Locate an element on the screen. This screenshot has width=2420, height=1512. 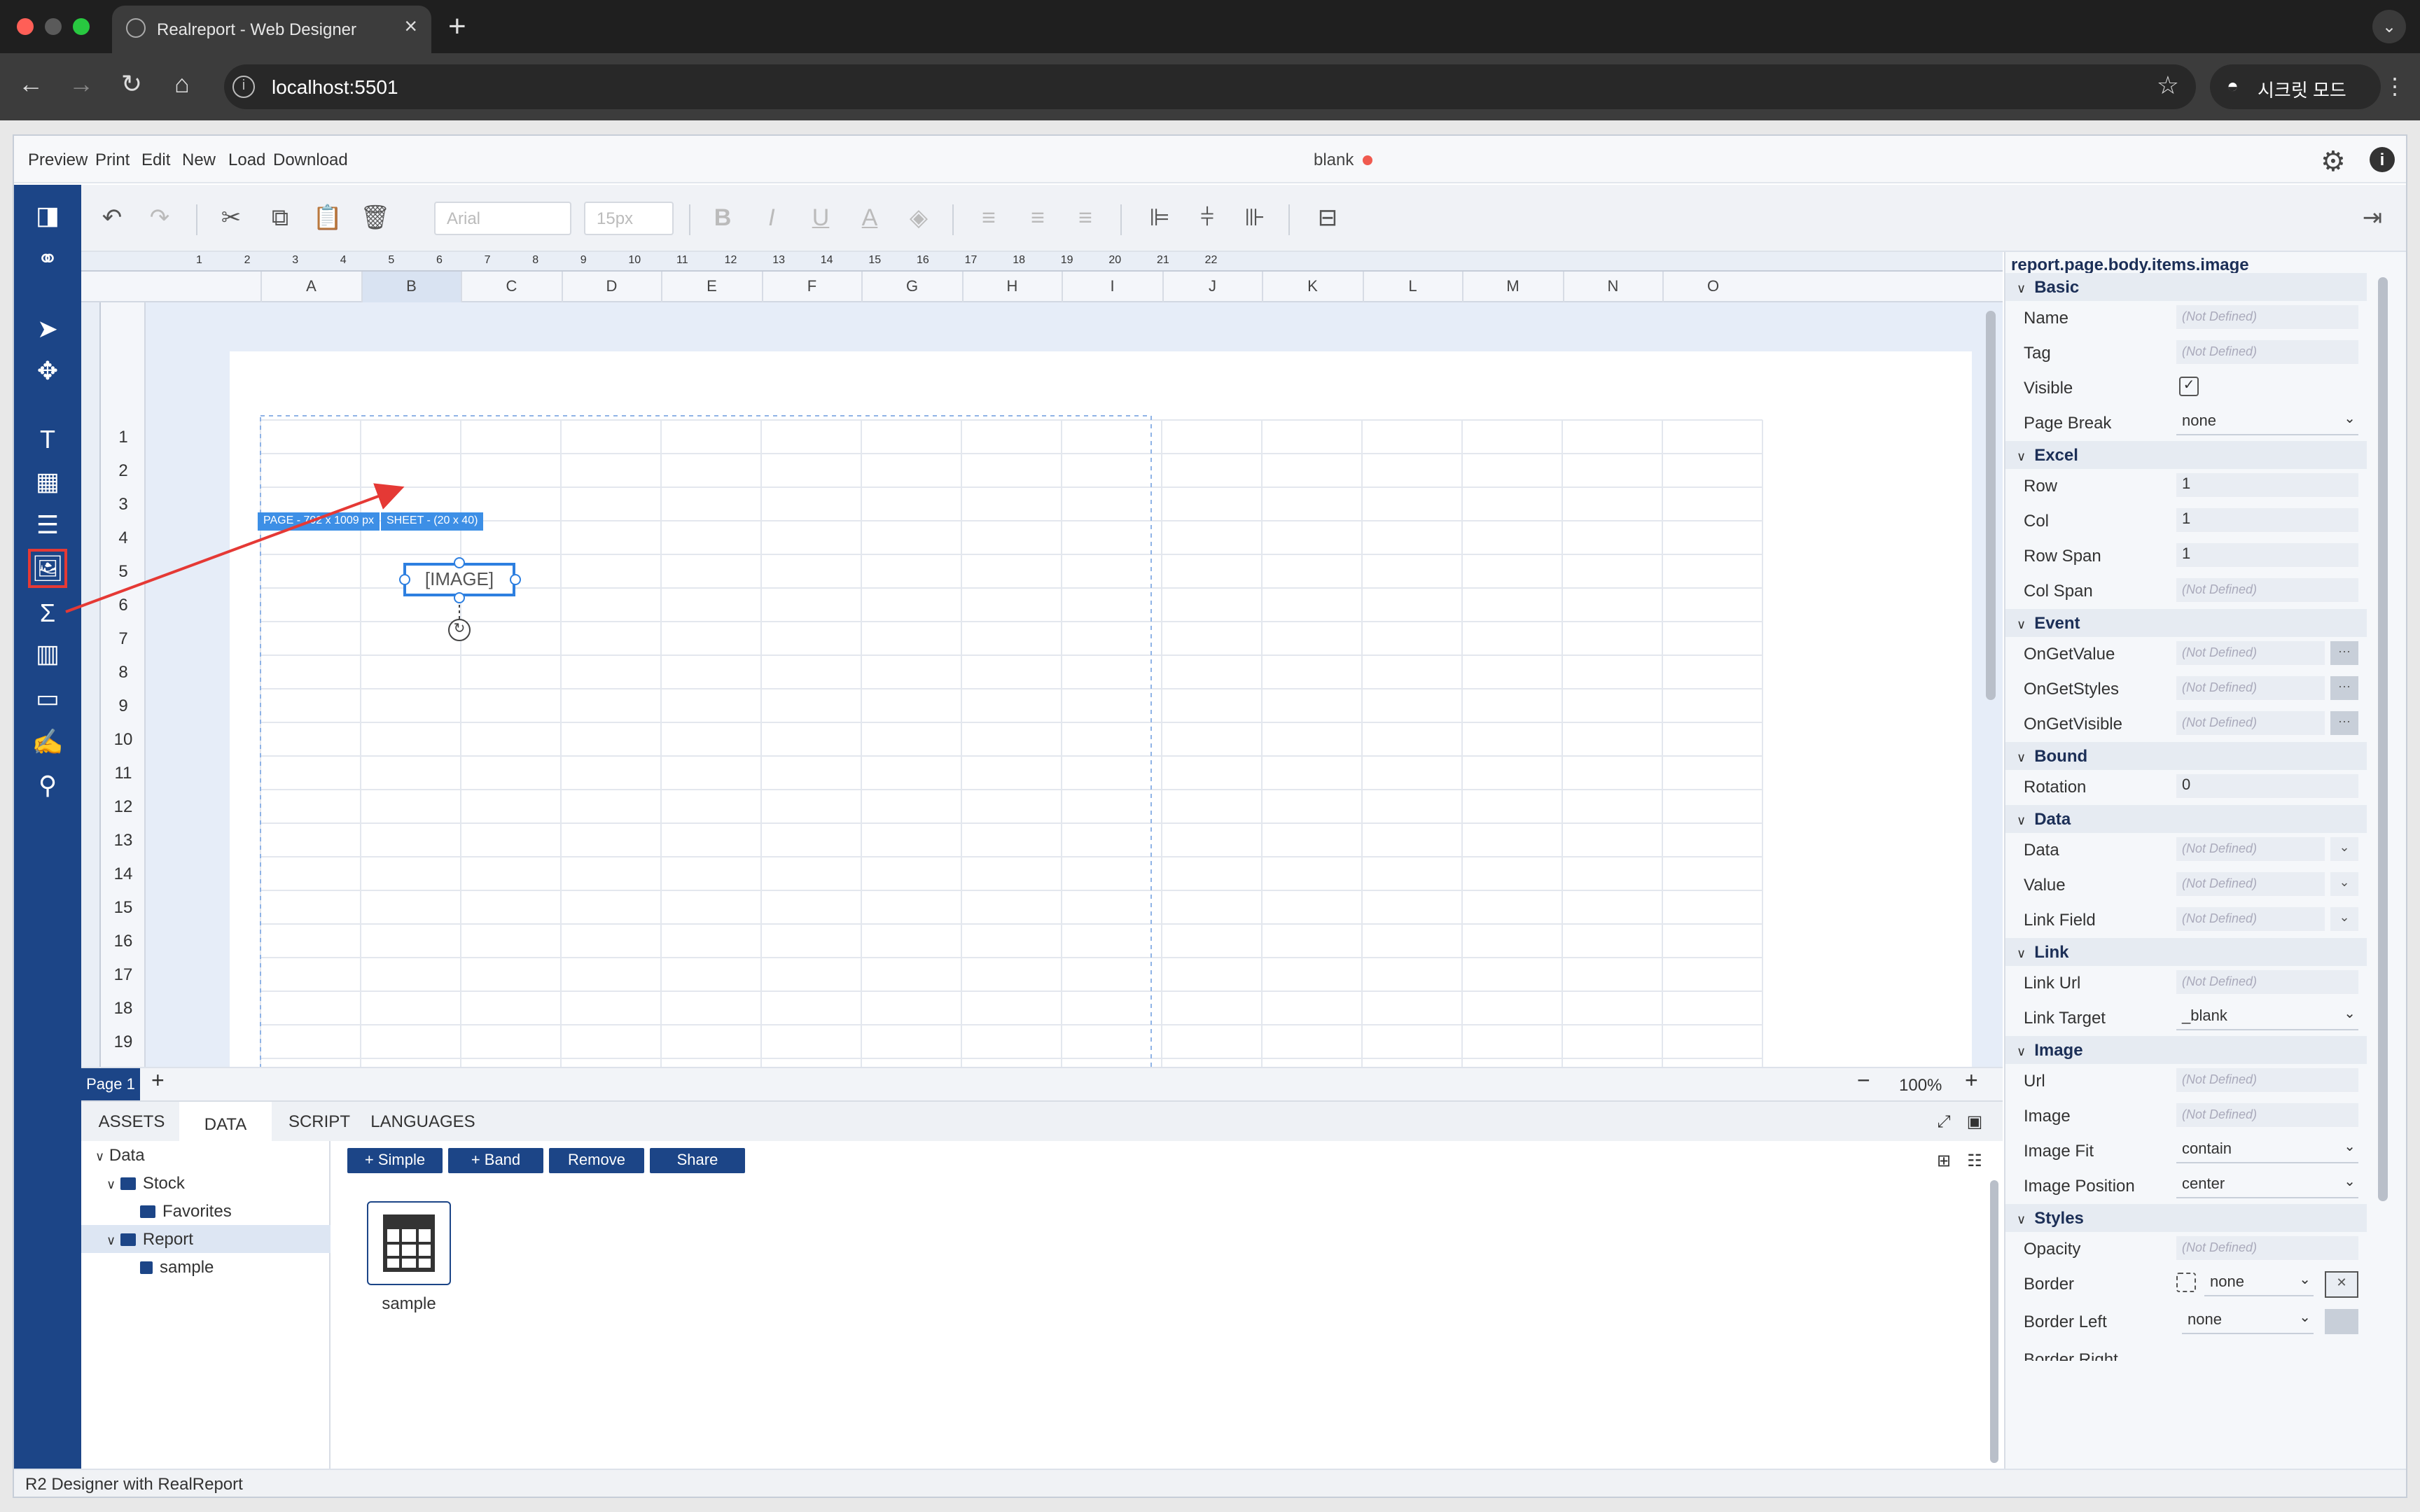
resize-handle-left is located at coordinates (405, 579).